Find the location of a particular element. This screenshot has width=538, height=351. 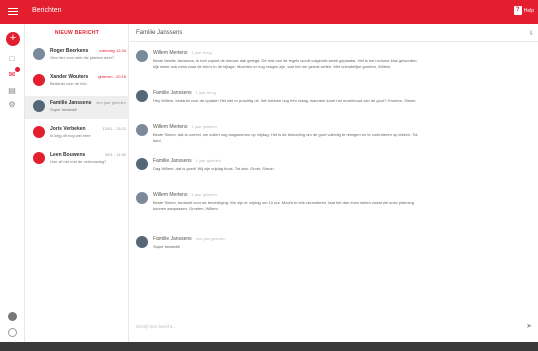

app-title: Berichten is located at coordinates (47, 10).